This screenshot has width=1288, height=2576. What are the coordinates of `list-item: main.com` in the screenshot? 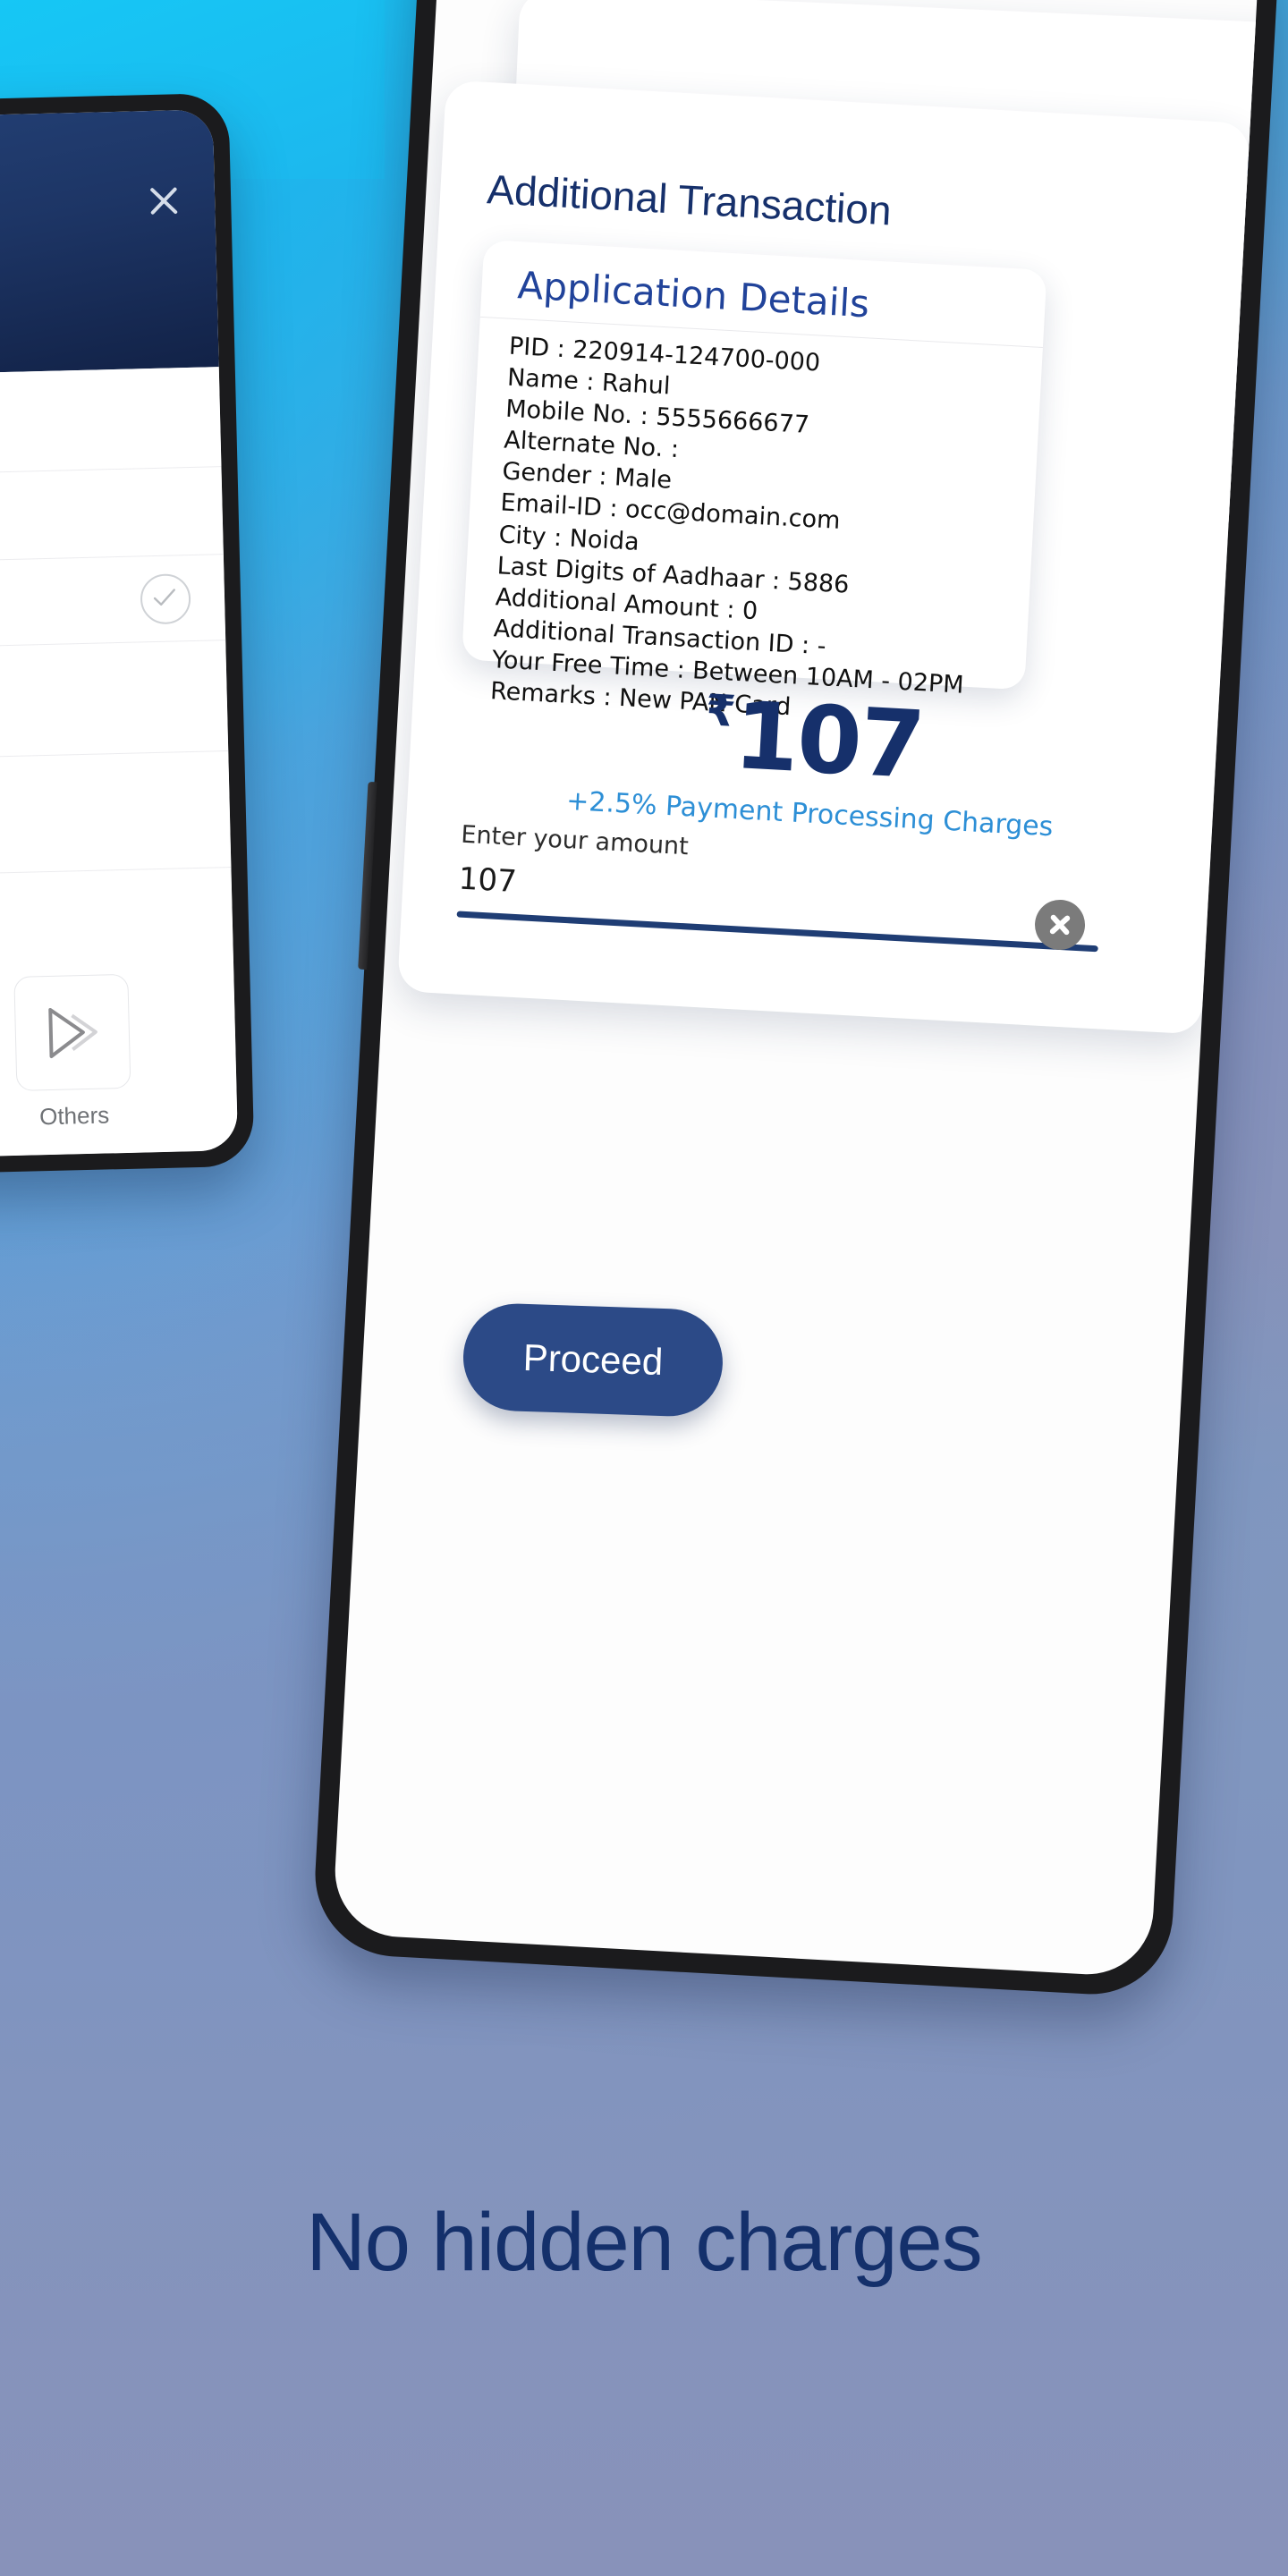 It's located at (111, 422).